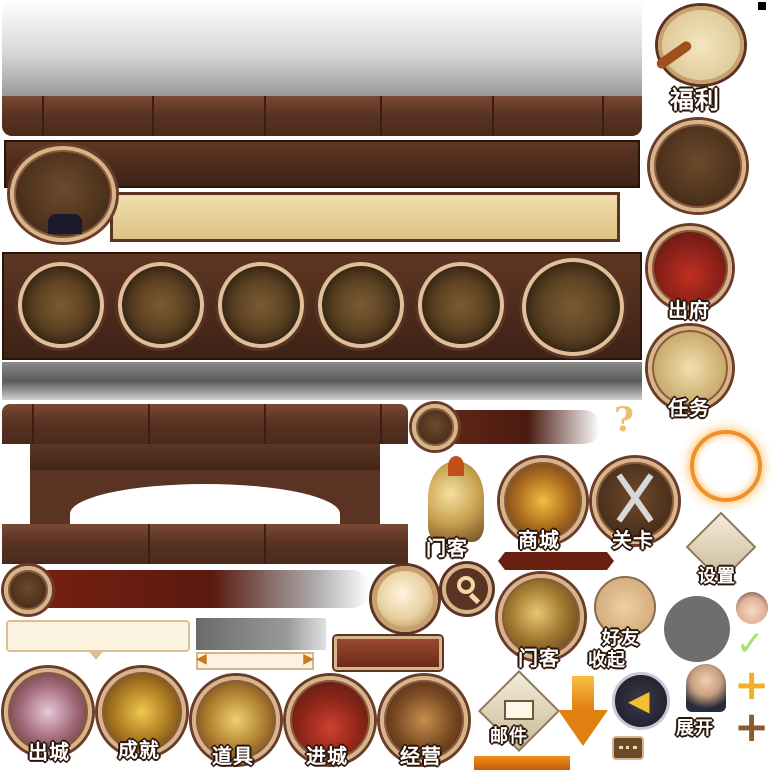 The height and width of the screenshot is (772, 772). I want to click on orange-strip, so click(522, 763).